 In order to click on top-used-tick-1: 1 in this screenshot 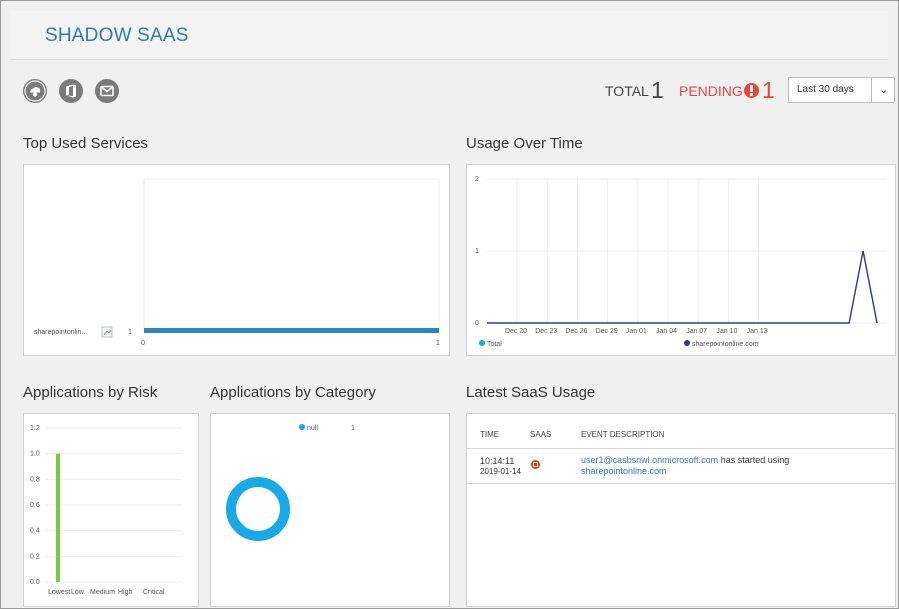, I will do `click(438, 343)`.